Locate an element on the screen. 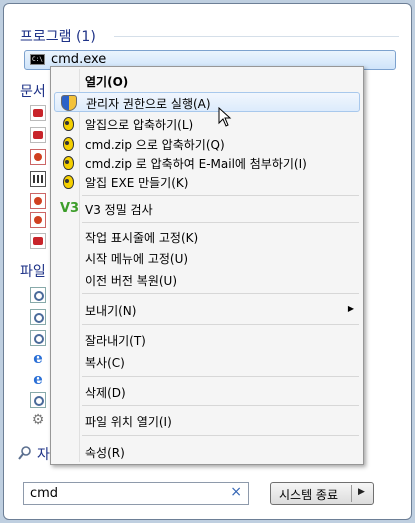 This screenshot has height=523, width=415. menu-item-label: cmd.zip 으로 압축하기(Q) is located at coordinates (155, 145).